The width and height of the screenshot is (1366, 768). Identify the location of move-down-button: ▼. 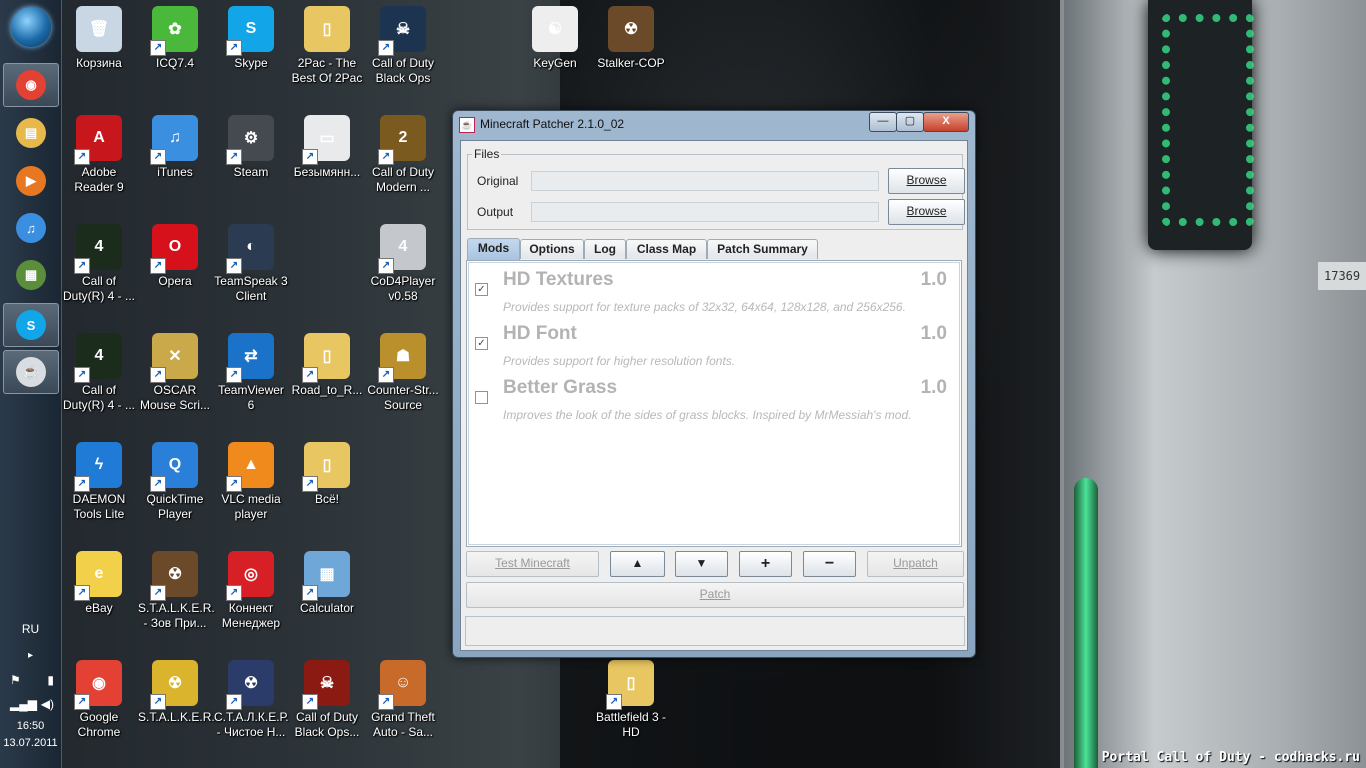
(701, 564).